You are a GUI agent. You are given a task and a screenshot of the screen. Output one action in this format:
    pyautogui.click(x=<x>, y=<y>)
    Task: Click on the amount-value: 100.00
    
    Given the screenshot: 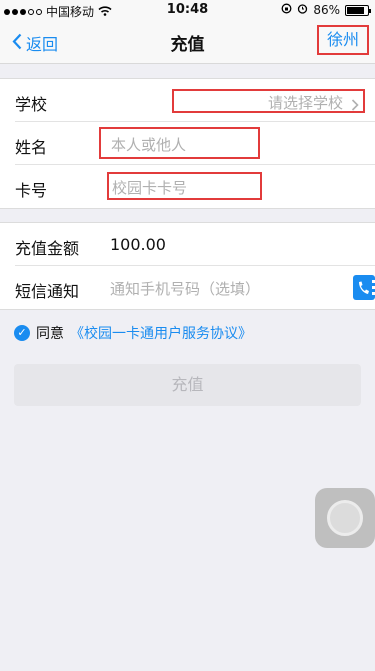 What is the action you would take?
    pyautogui.click(x=138, y=244)
    